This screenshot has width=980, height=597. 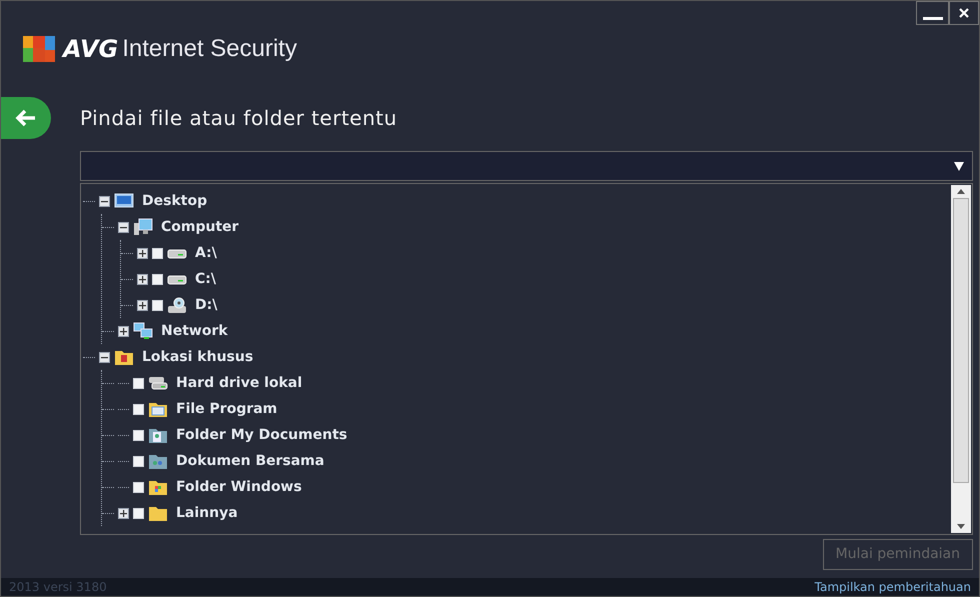 What do you see at coordinates (194, 331) in the screenshot?
I see `tree-item-label: Network` at bounding box center [194, 331].